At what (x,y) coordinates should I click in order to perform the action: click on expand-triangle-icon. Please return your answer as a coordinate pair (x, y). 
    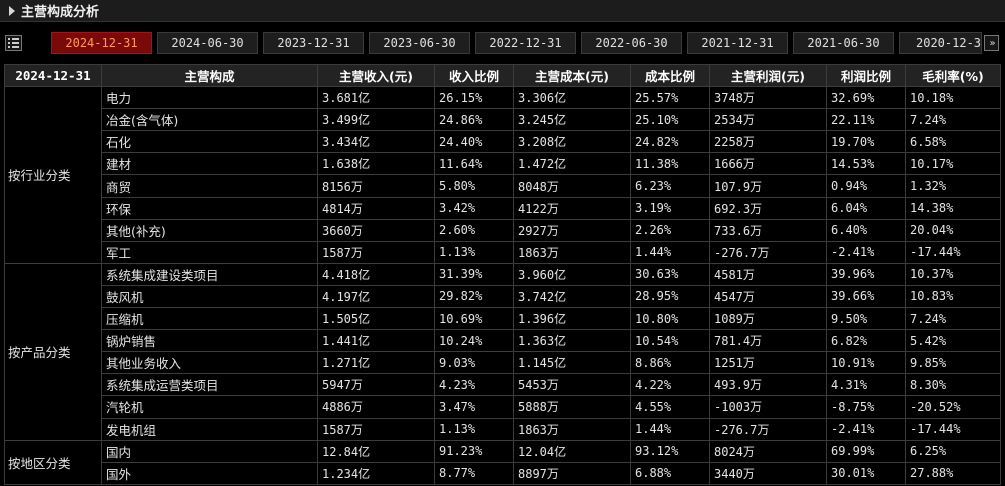
    Looking at the image, I should click on (12, 10).